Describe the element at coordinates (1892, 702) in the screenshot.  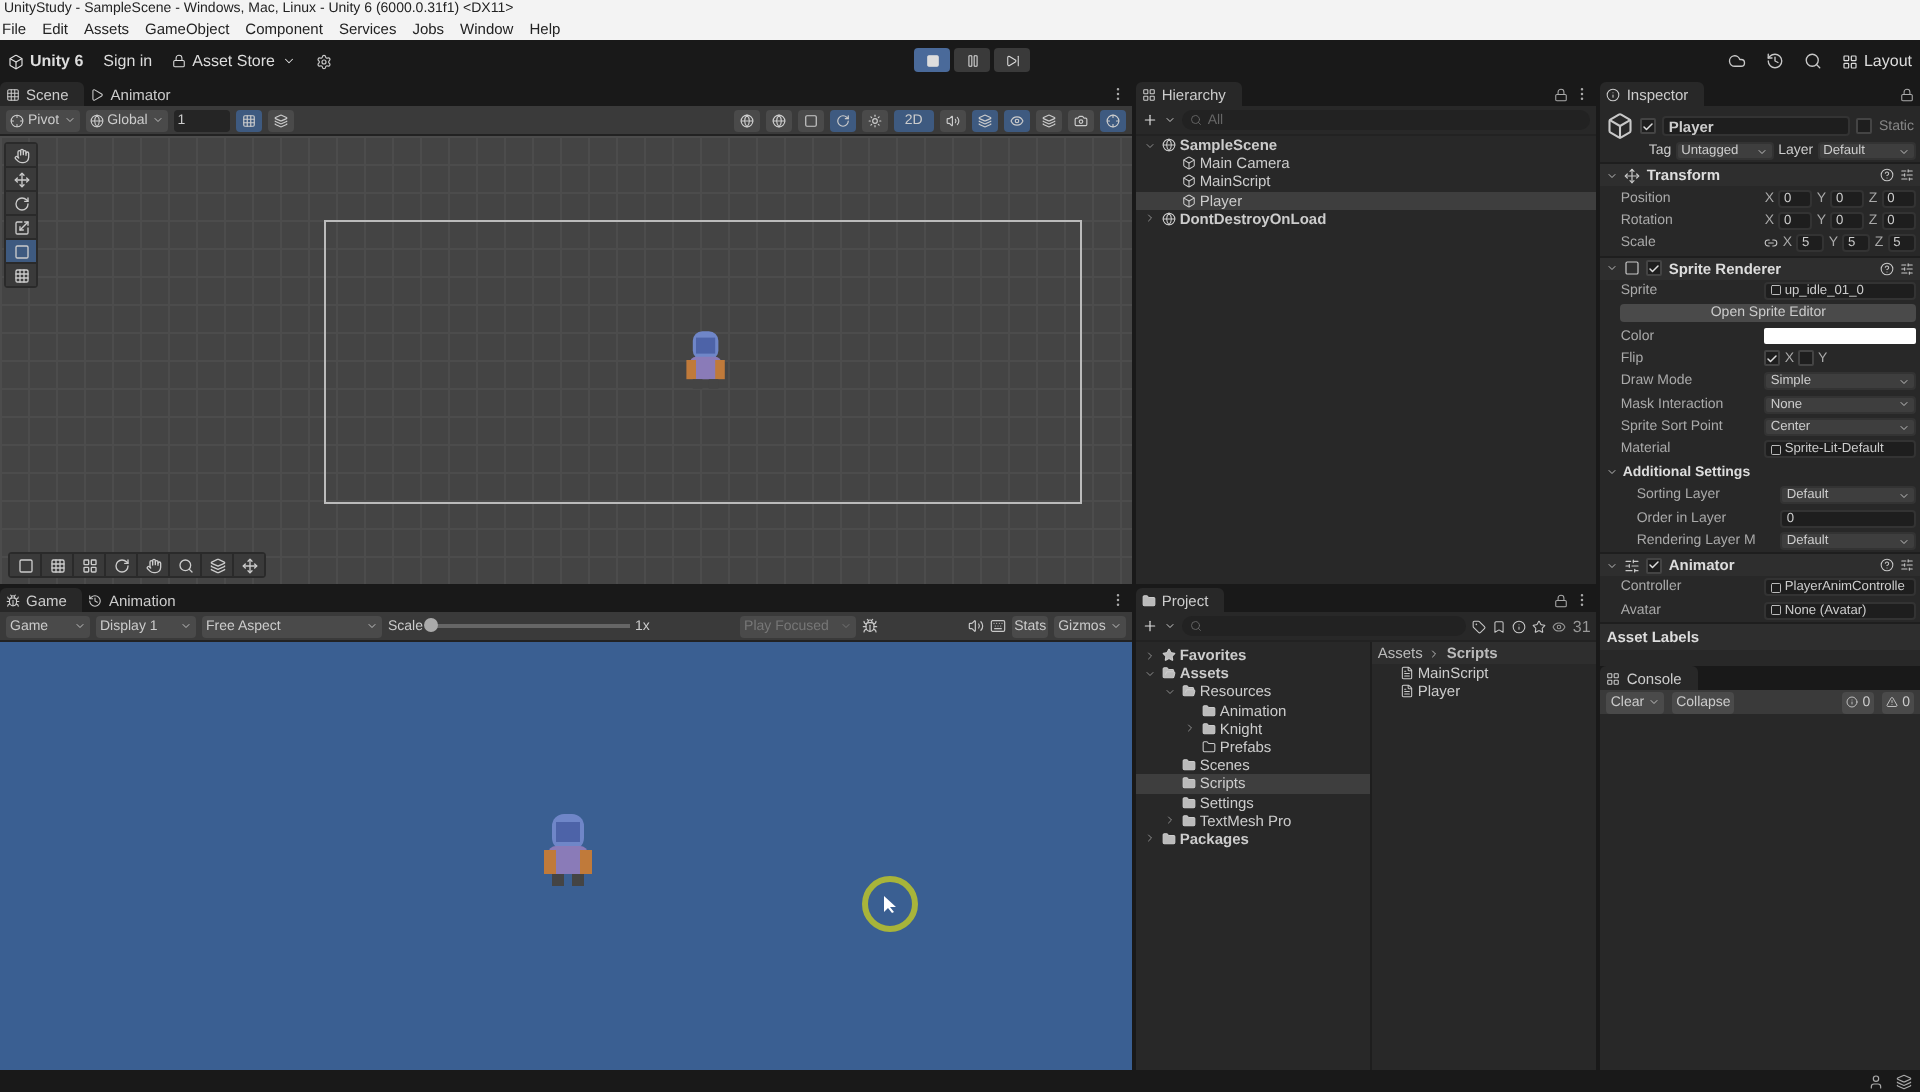
I see `warning-icon` at that location.